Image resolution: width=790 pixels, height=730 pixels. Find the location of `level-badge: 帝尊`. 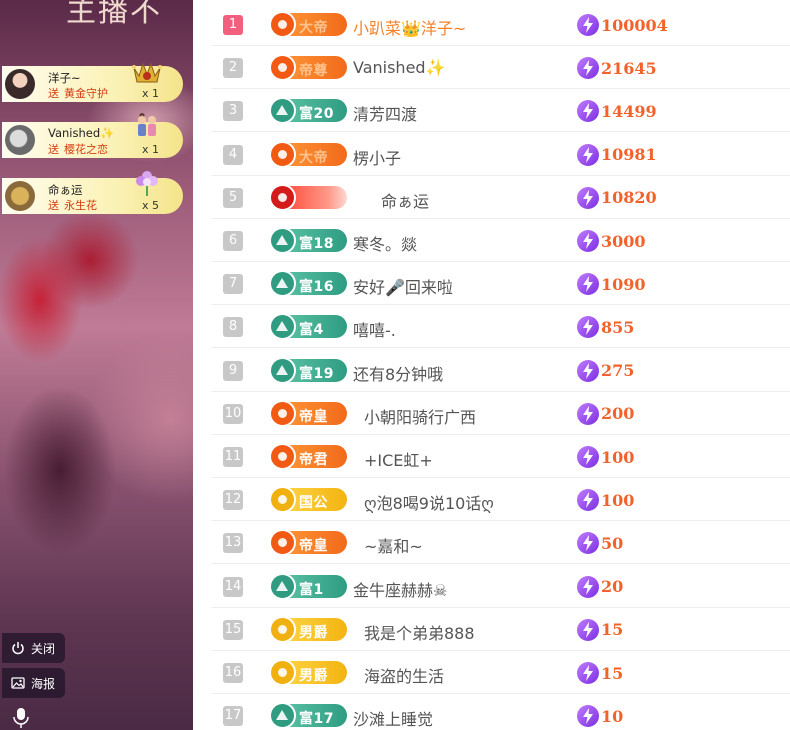

level-badge: 帝尊 is located at coordinates (308, 68).